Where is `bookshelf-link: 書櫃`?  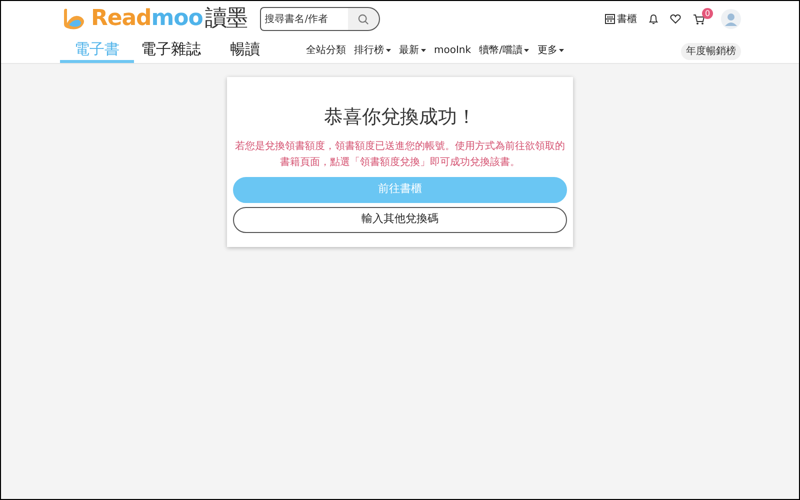 bookshelf-link: 書櫃 is located at coordinates (621, 19).